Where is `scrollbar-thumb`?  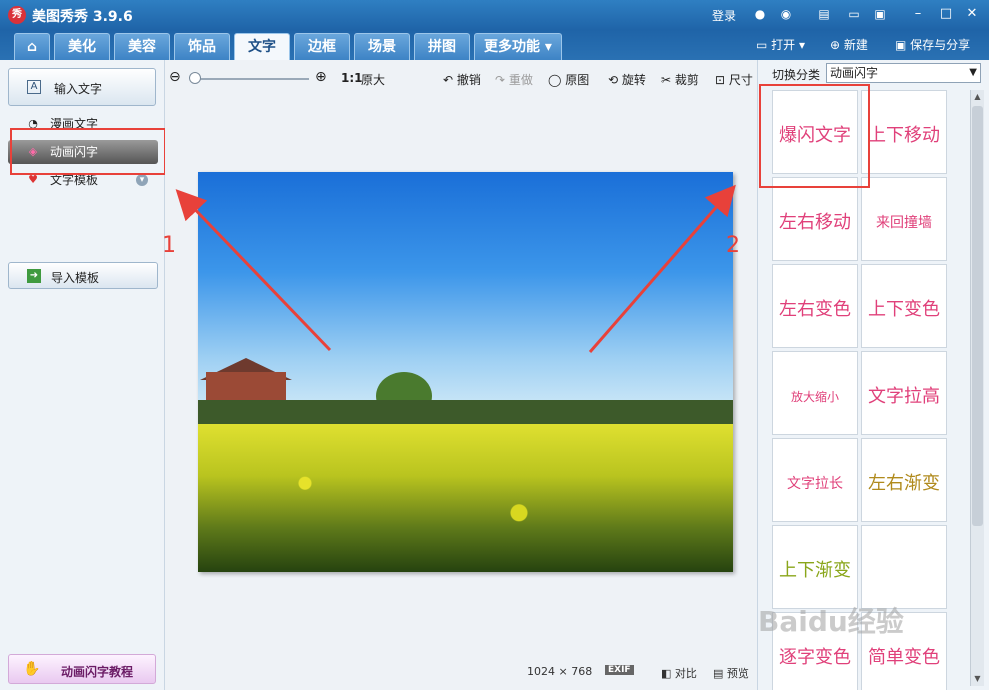
scrollbar-thumb is located at coordinates (977, 316).